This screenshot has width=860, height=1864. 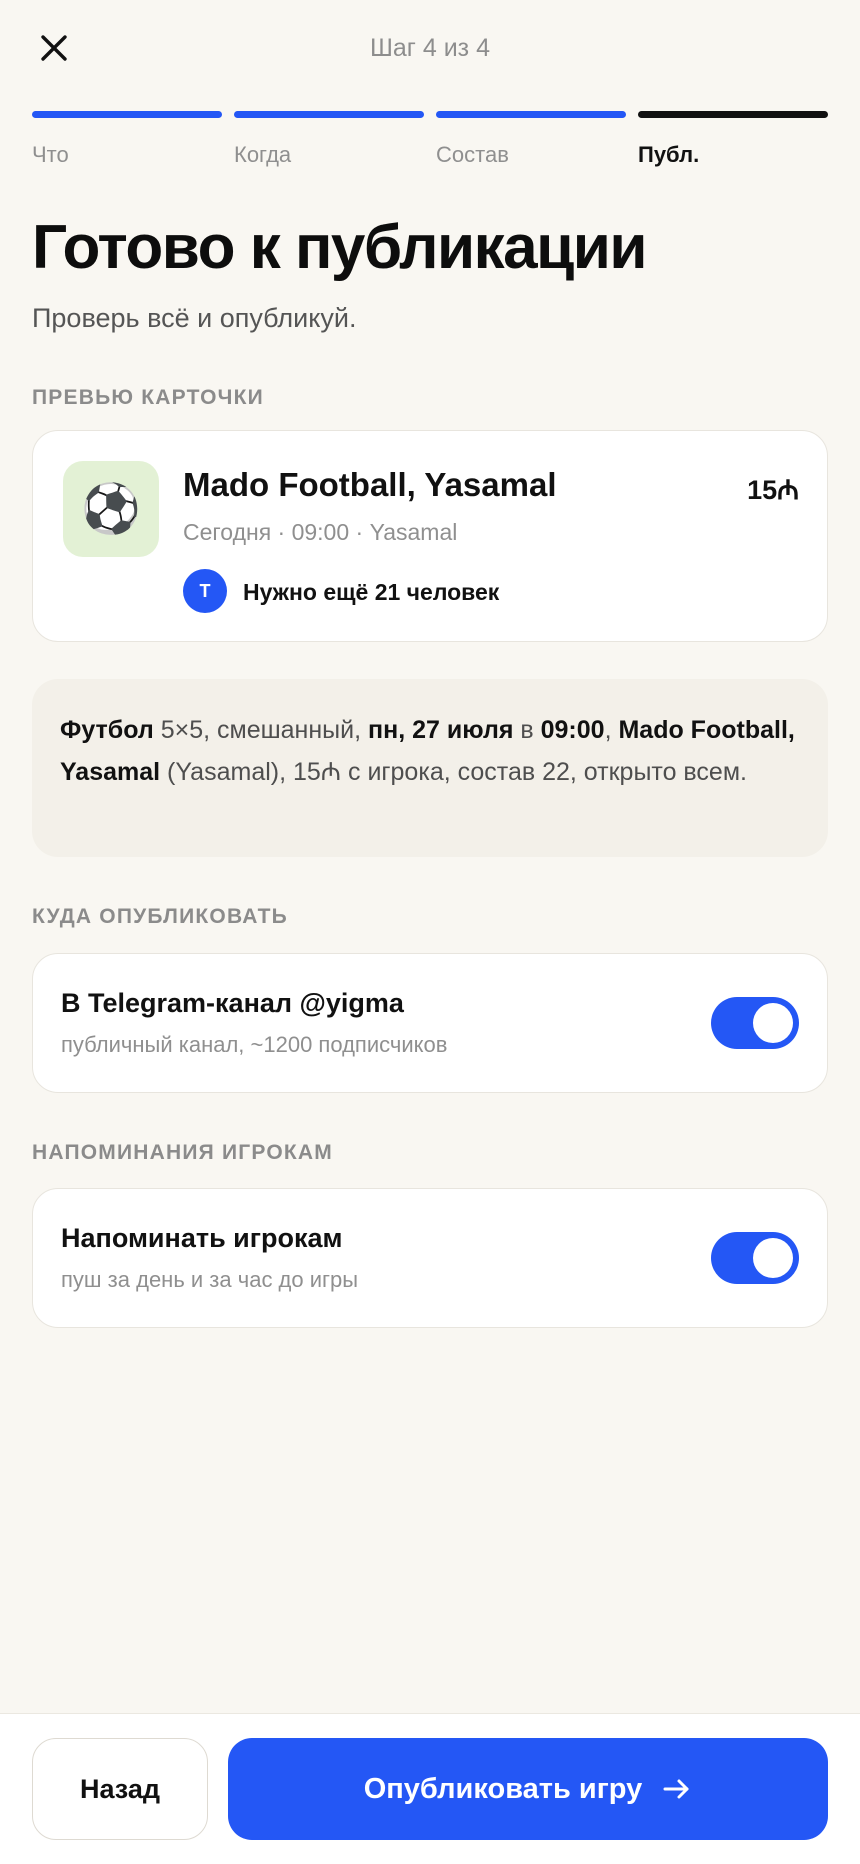 I want to click on soccer-ball-icon: ⚽, so click(x=111, y=509).